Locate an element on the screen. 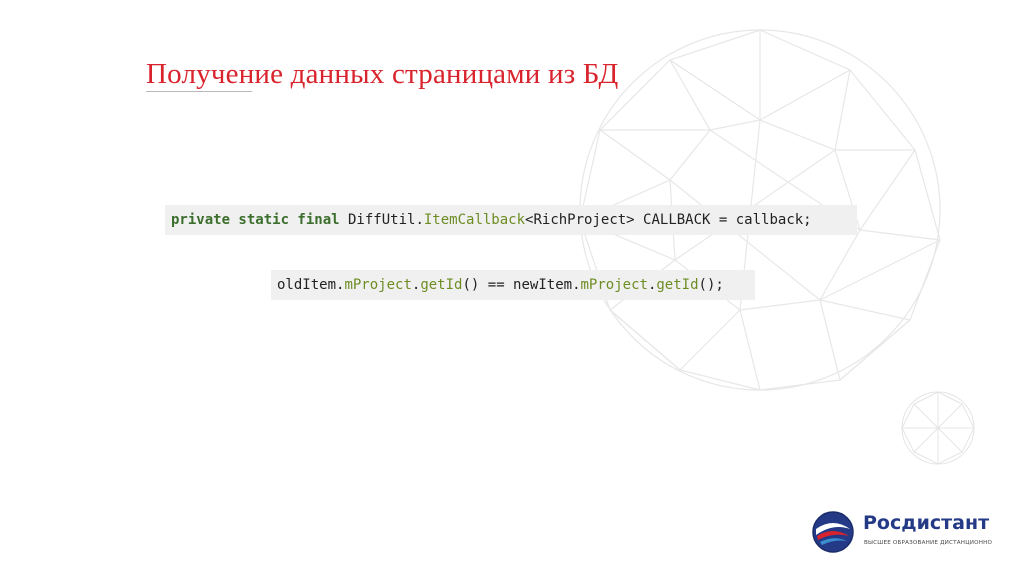 The height and width of the screenshot is (574, 1024). logo-tagline: ВЫСШЕЕ ОБРАЗОВАНИЕ ДИСТАНЦИОННО is located at coordinates (928, 543).